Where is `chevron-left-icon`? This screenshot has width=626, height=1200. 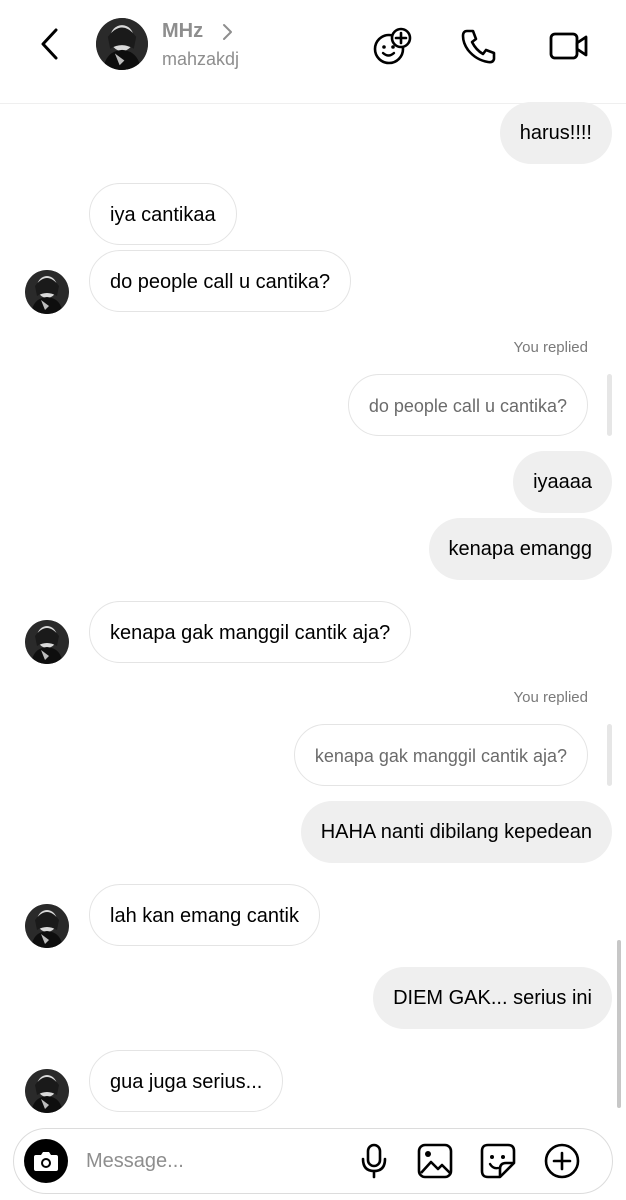 chevron-left-icon is located at coordinates (49, 44).